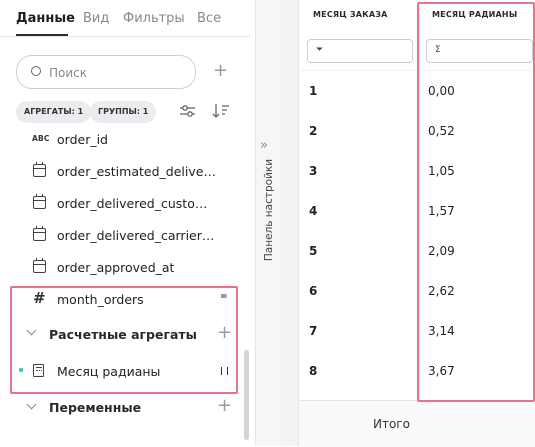 The image size is (535, 447). Describe the element at coordinates (313, 291) in the screenshot. I see `table-cell-month: 6` at that location.